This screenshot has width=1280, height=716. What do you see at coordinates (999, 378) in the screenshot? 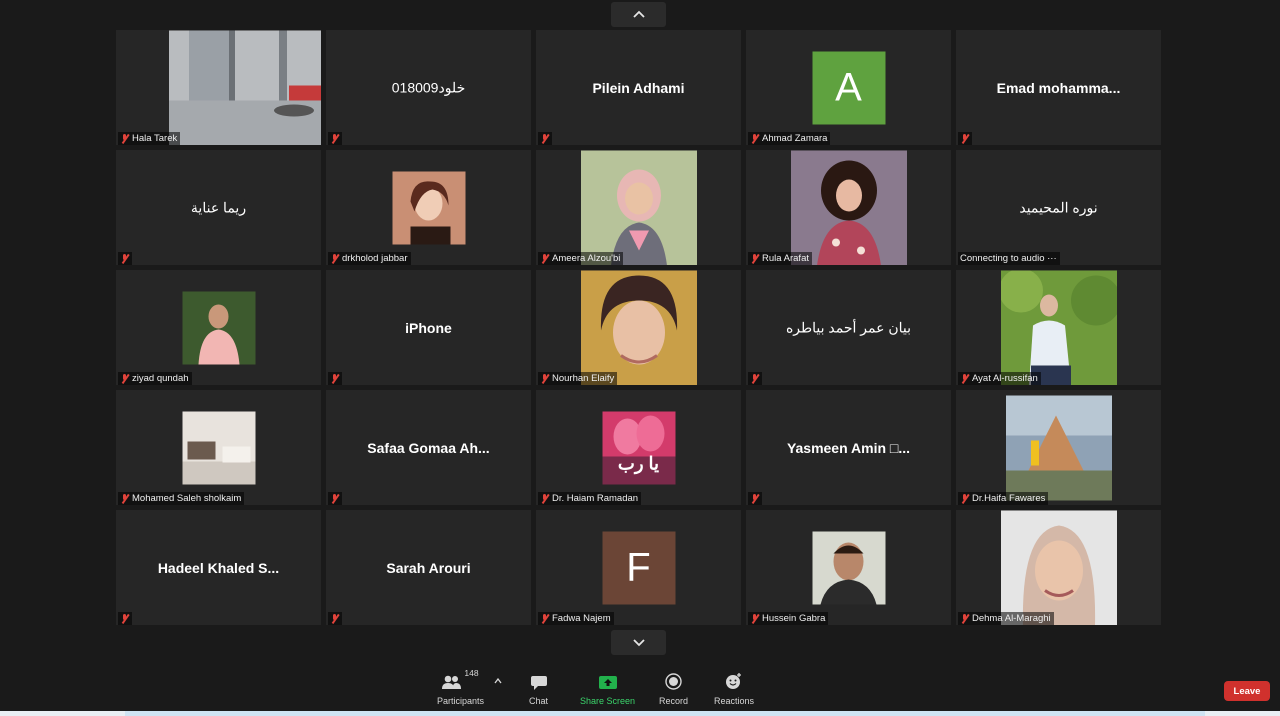
I see `participant-label: Ayat Al-russifan` at bounding box center [999, 378].